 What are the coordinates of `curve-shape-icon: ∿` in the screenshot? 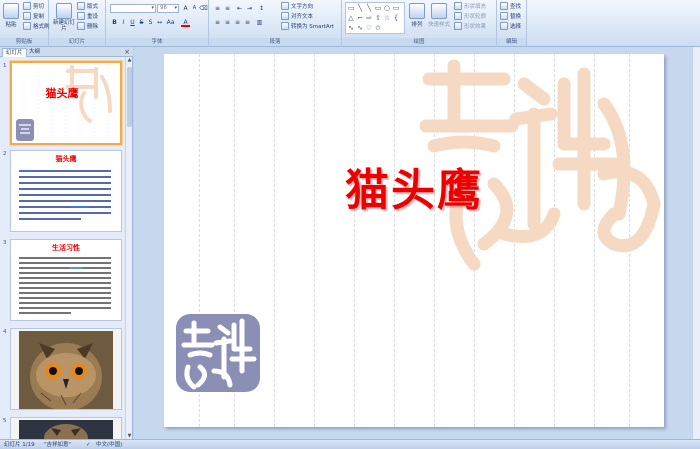 It's located at (351, 28).